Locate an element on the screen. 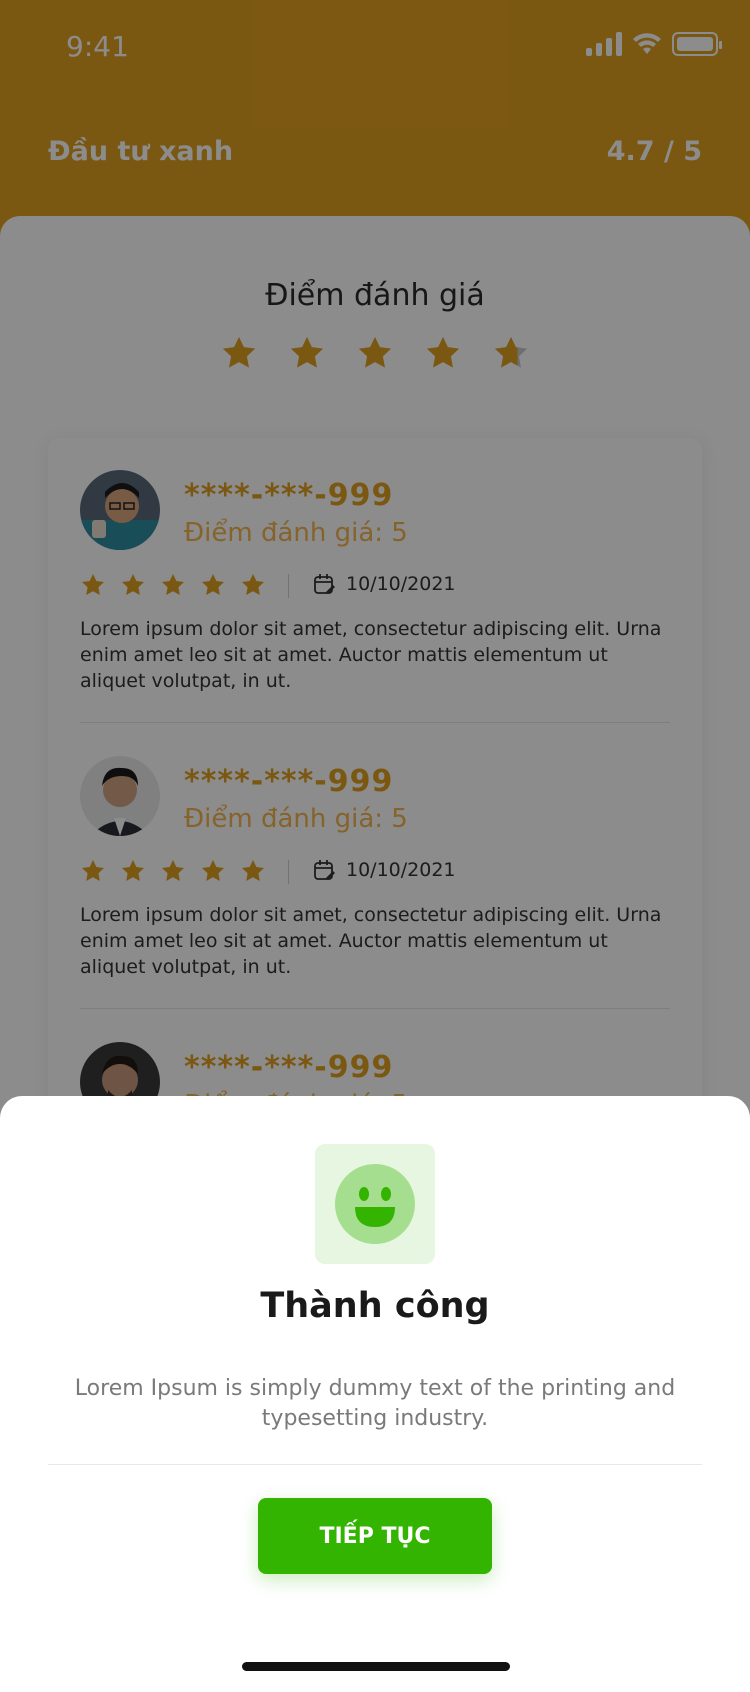 Image resolution: width=750 pixels, height=1692 pixels. modal-title: Thành công is located at coordinates (375, 1306).